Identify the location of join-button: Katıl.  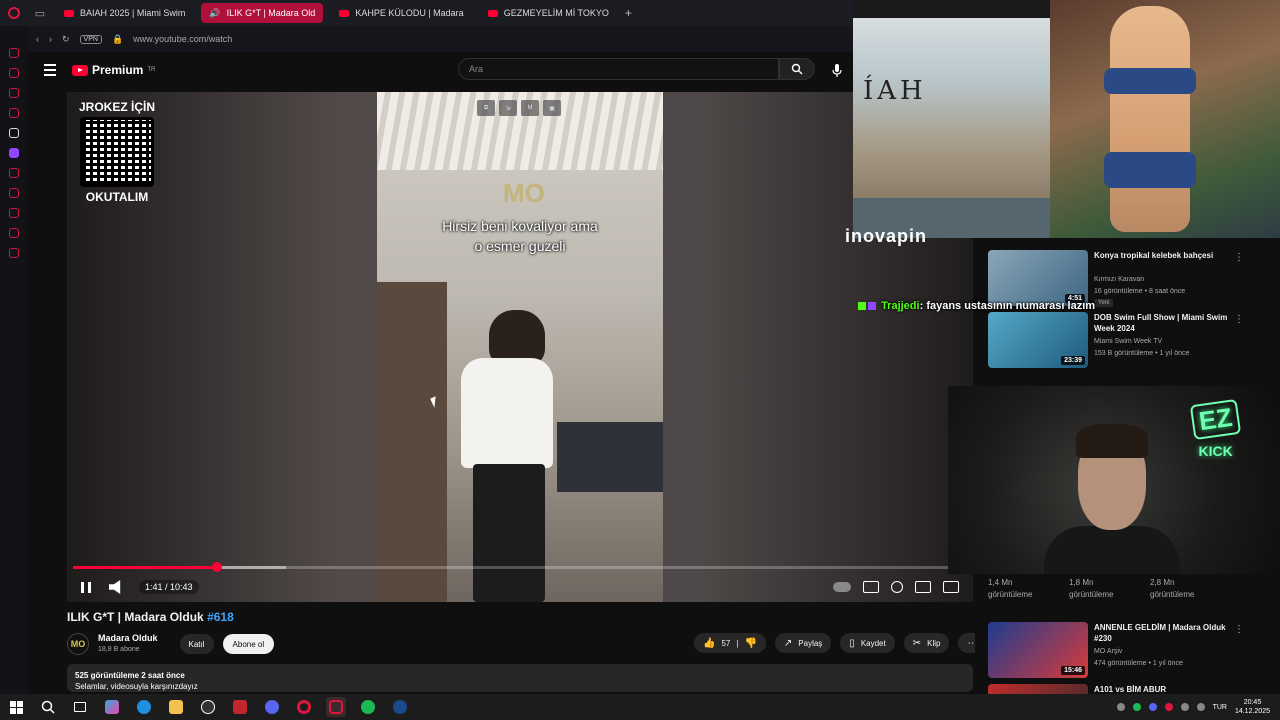
(196, 644).